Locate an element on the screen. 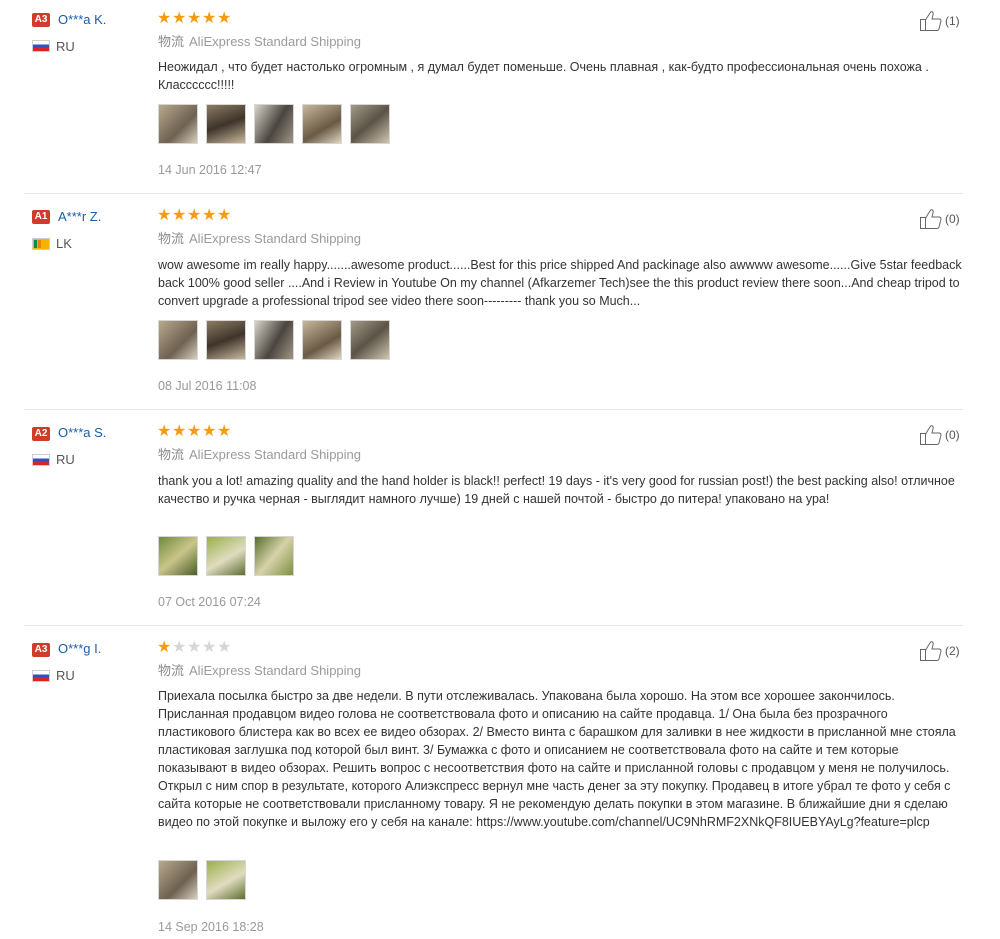 The image size is (1000, 939). review-date: 14 Sep 2016 18:28 is located at coordinates (211, 927).